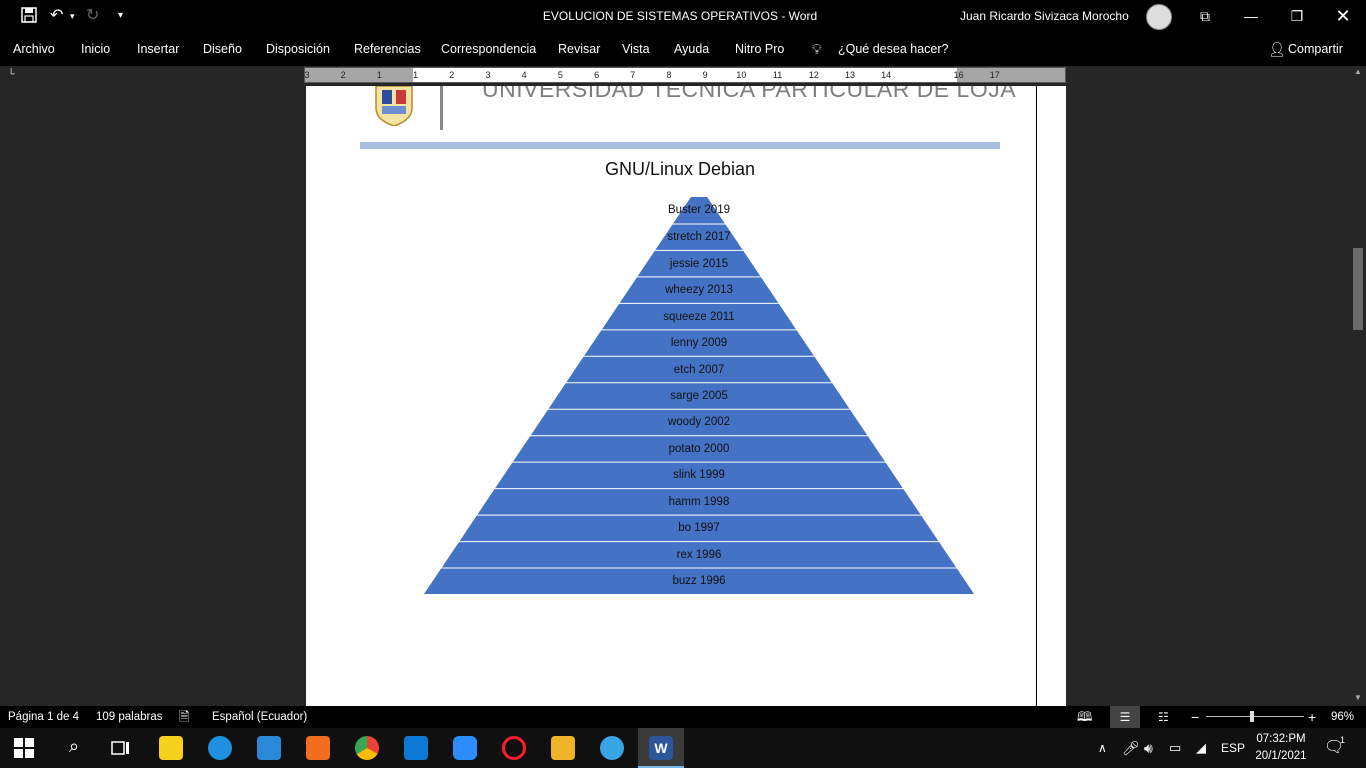 This screenshot has height=768, width=1366. Describe the element at coordinates (699, 501) in the screenshot. I see `pyramid-level-label: hamm 1998` at that location.